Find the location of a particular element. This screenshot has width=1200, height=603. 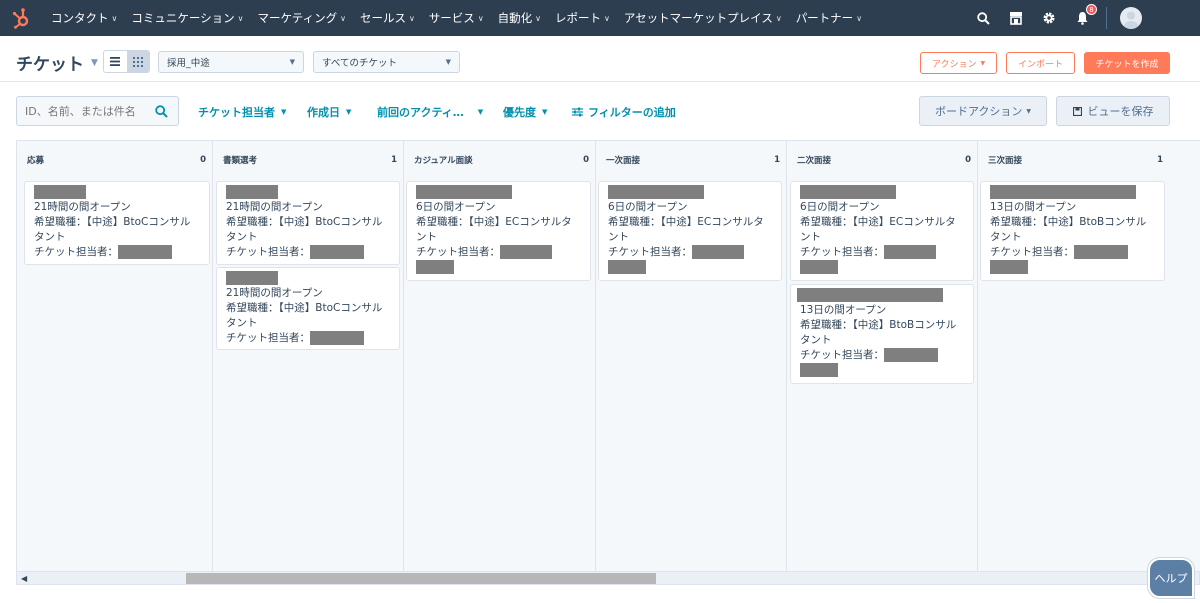

pipeline-select: 採用_中途 ▼ is located at coordinates (231, 62).